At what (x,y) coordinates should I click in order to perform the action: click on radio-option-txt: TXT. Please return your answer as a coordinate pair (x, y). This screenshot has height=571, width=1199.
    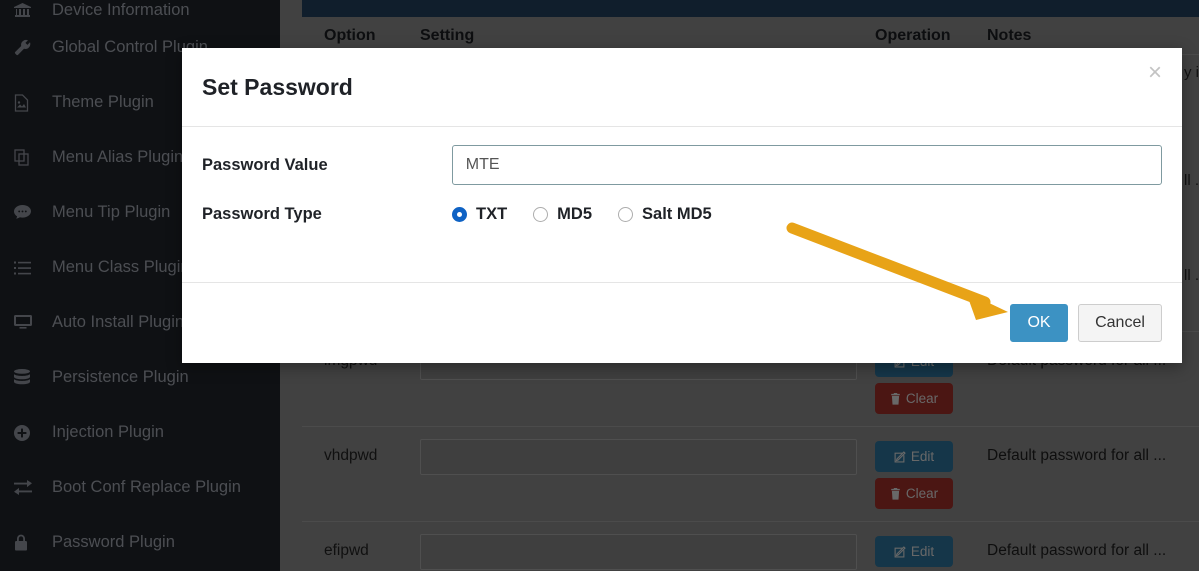
    Looking at the image, I should click on (479, 214).